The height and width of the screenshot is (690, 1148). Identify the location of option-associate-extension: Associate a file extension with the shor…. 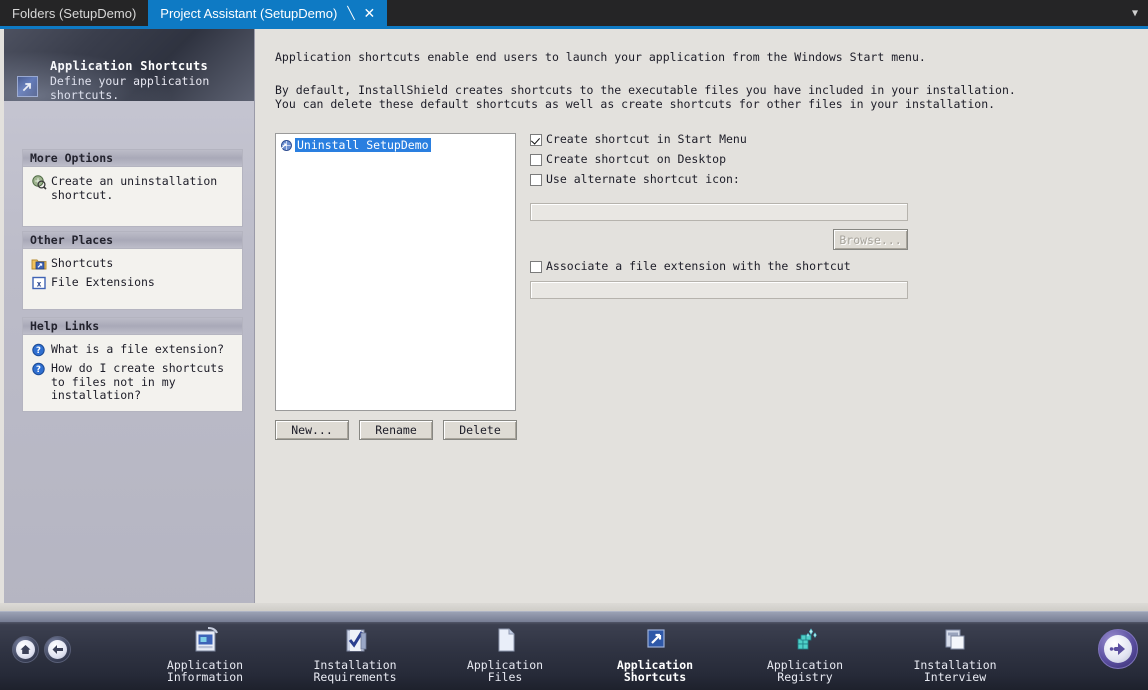
(690, 266).